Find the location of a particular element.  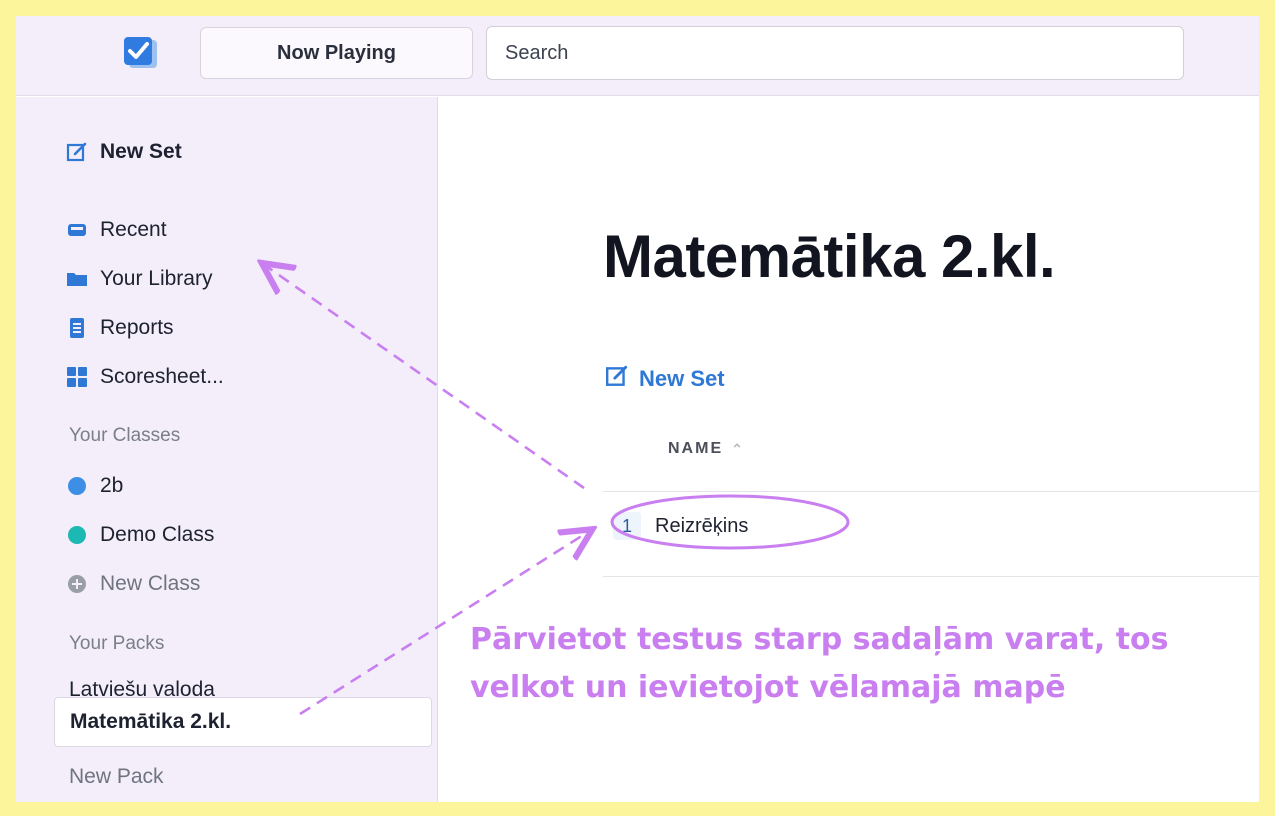

search-input is located at coordinates (835, 53).